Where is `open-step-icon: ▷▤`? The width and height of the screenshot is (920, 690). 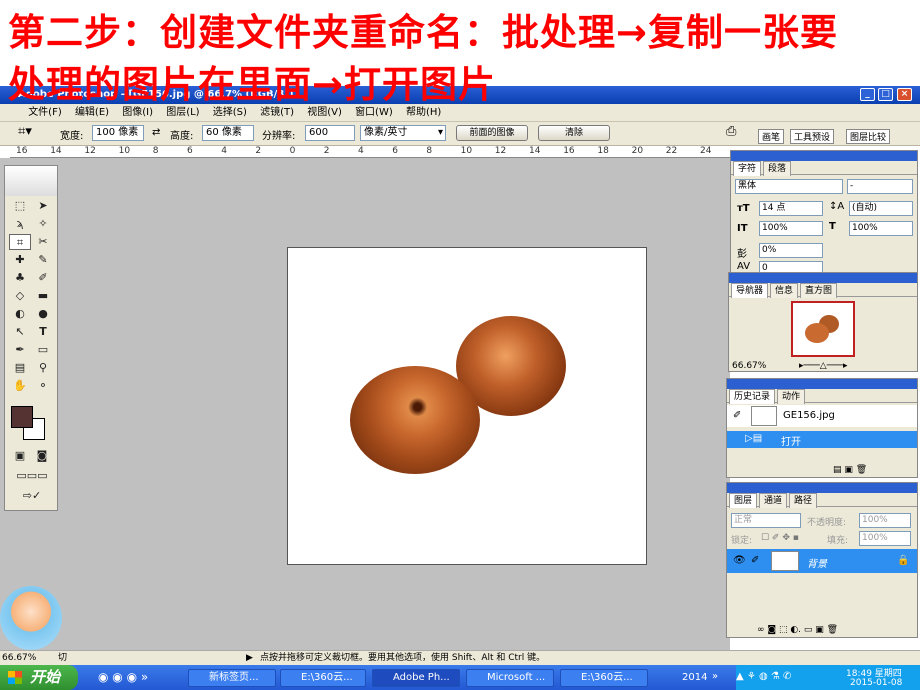 open-step-icon: ▷▤ is located at coordinates (754, 438).